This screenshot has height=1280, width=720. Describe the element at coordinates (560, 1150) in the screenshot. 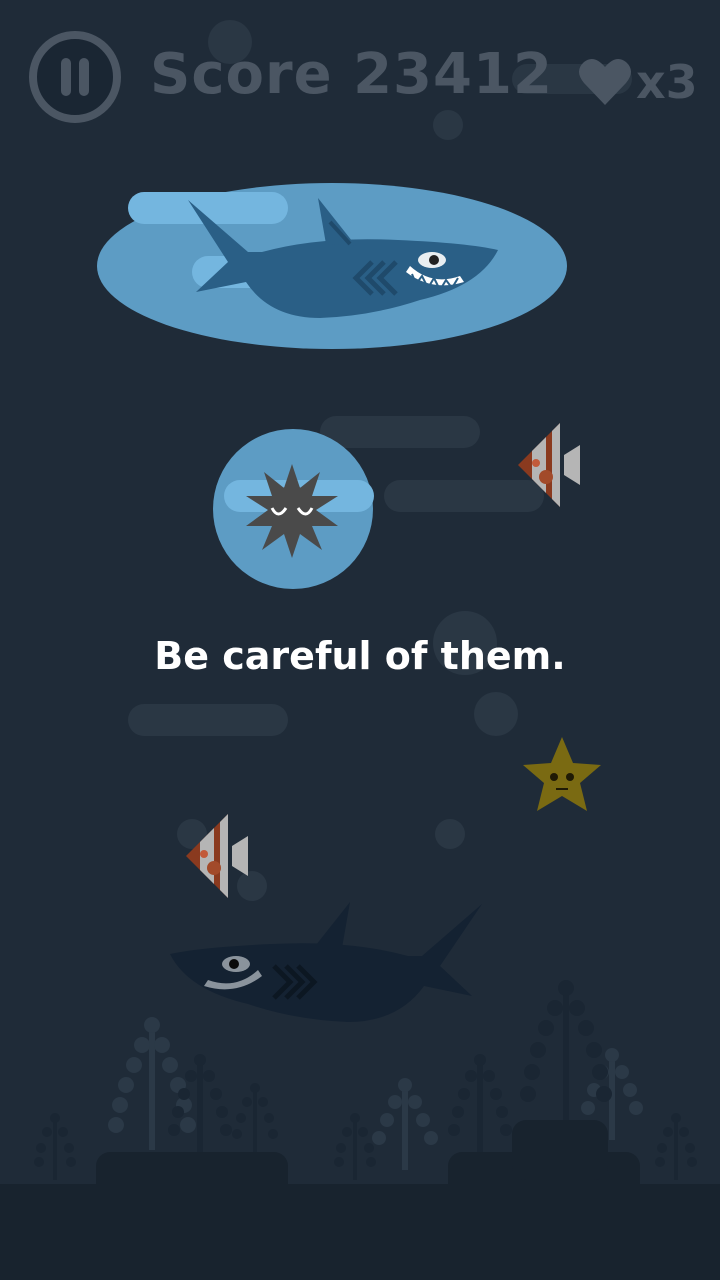

I see `rock` at that location.